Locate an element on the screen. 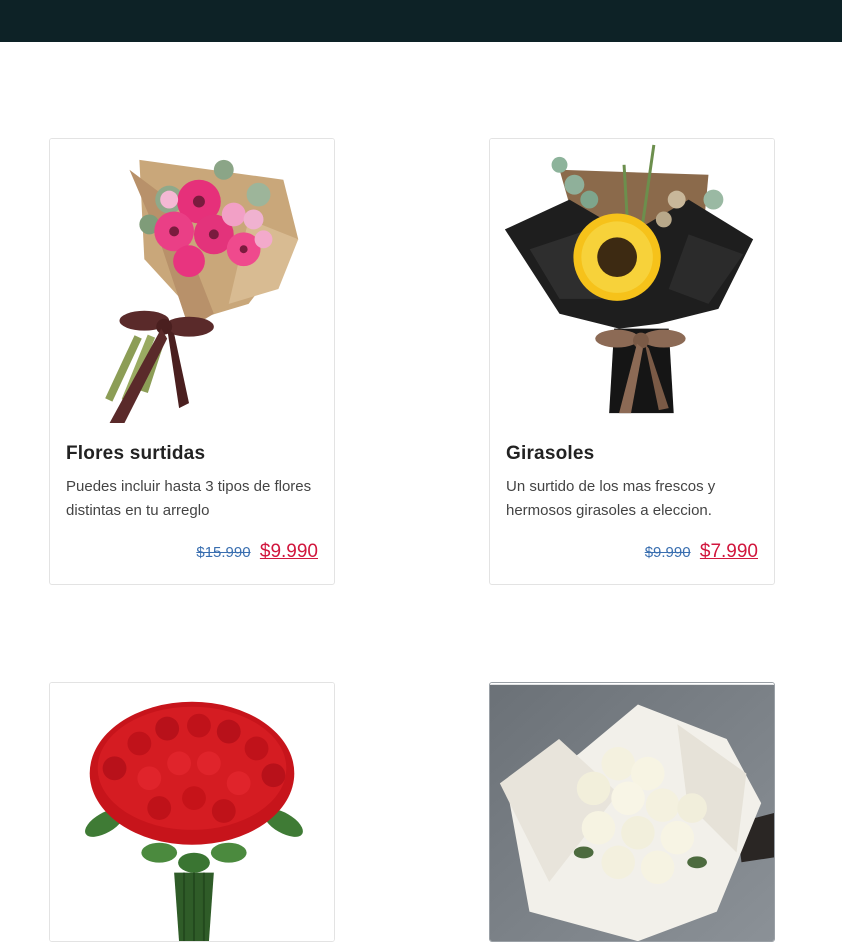 The height and width of the screenshot is (942, 842). red-roses-bouquet-image is located at coordinates (194, 821).